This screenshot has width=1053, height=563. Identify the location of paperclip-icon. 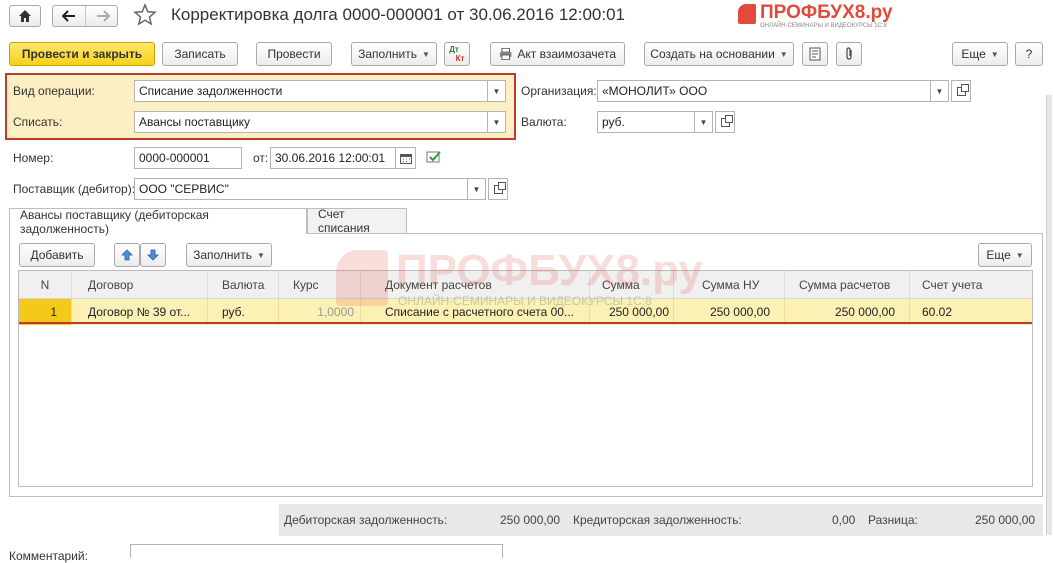
(849, 53).